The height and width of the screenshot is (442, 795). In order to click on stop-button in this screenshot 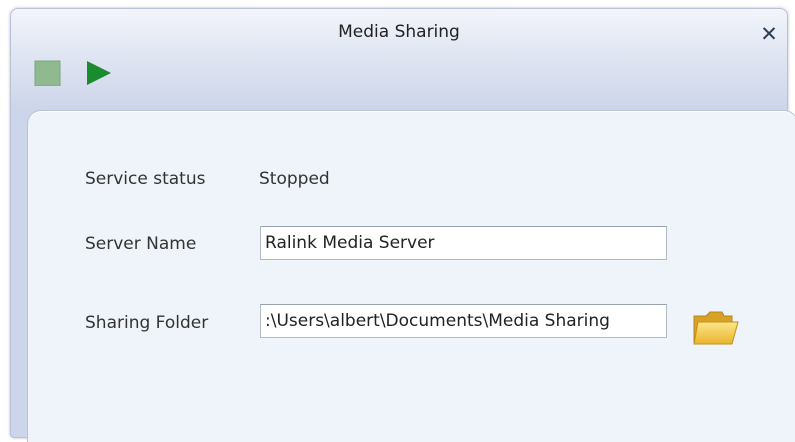, I will do `click(48, 73)`.